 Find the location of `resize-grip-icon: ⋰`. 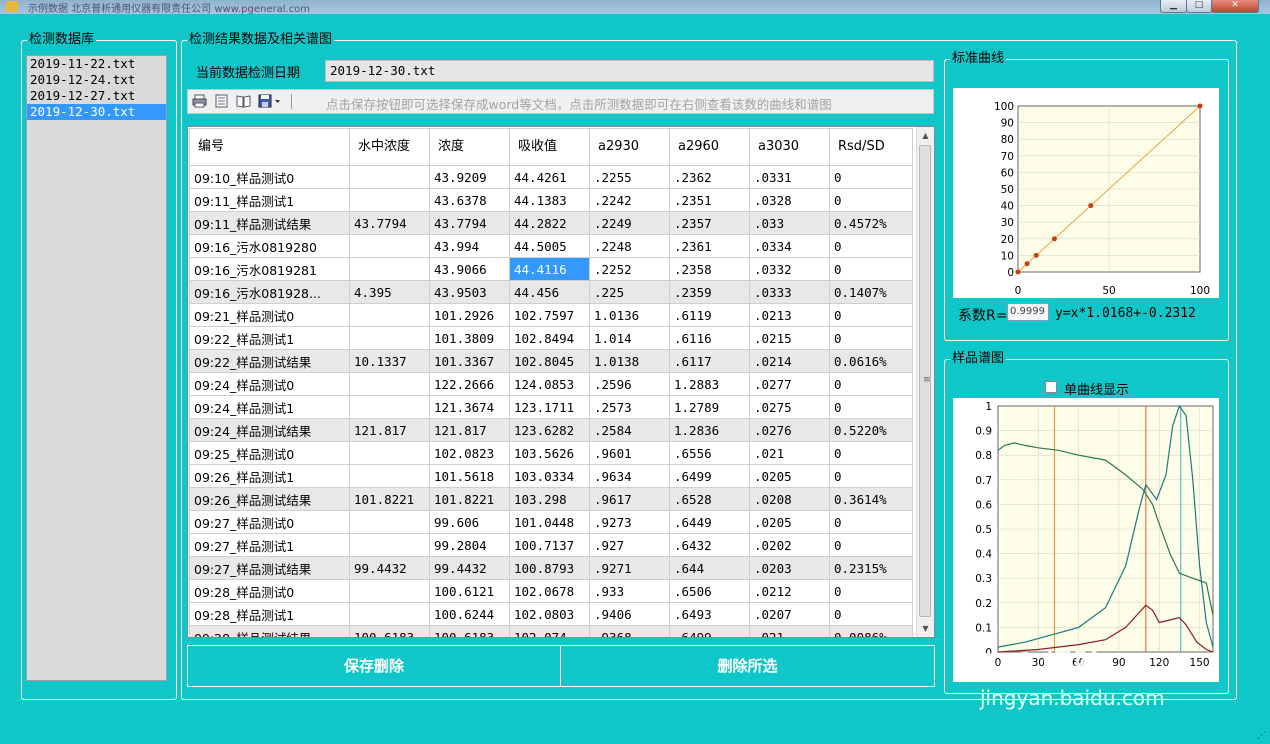

resize-grip-icon: ⋰ is located at coordinates (1261, 736).